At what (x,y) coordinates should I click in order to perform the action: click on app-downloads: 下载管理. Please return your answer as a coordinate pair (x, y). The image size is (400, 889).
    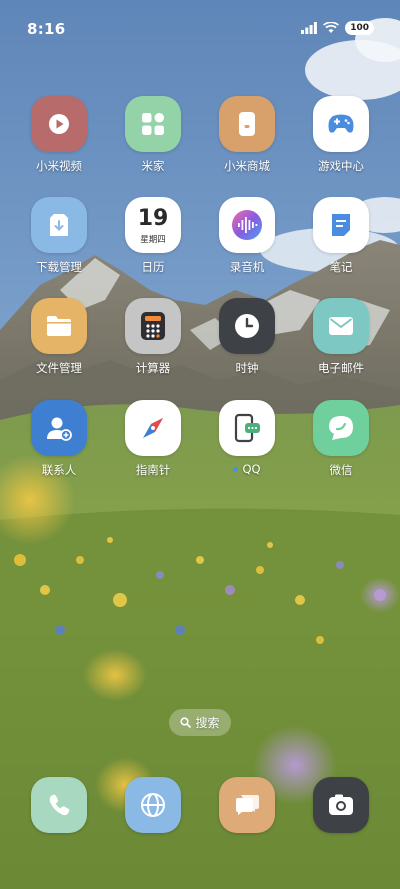
    Looking at the image, I should click on (59, 236).